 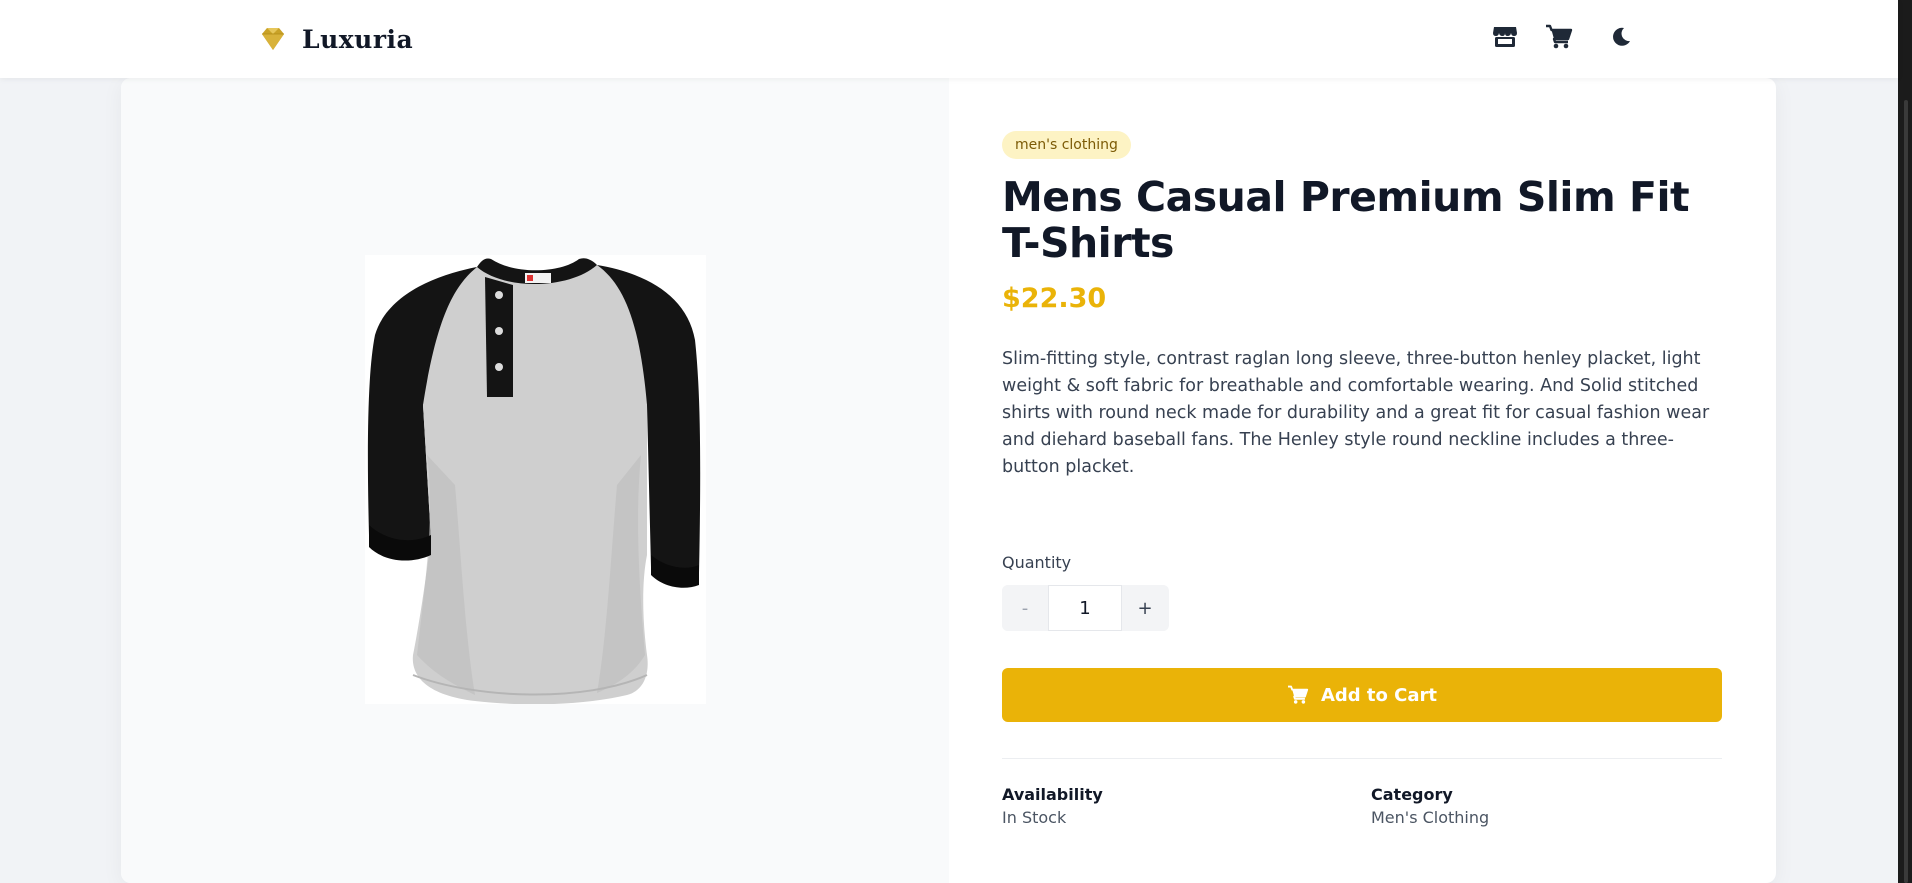 I want to click on quantity-input, so click(x=1085, y=608).